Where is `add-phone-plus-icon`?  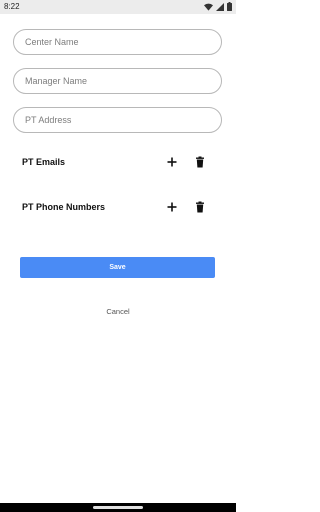
add-phone-plus-icon is located at coordinates (172, 207).